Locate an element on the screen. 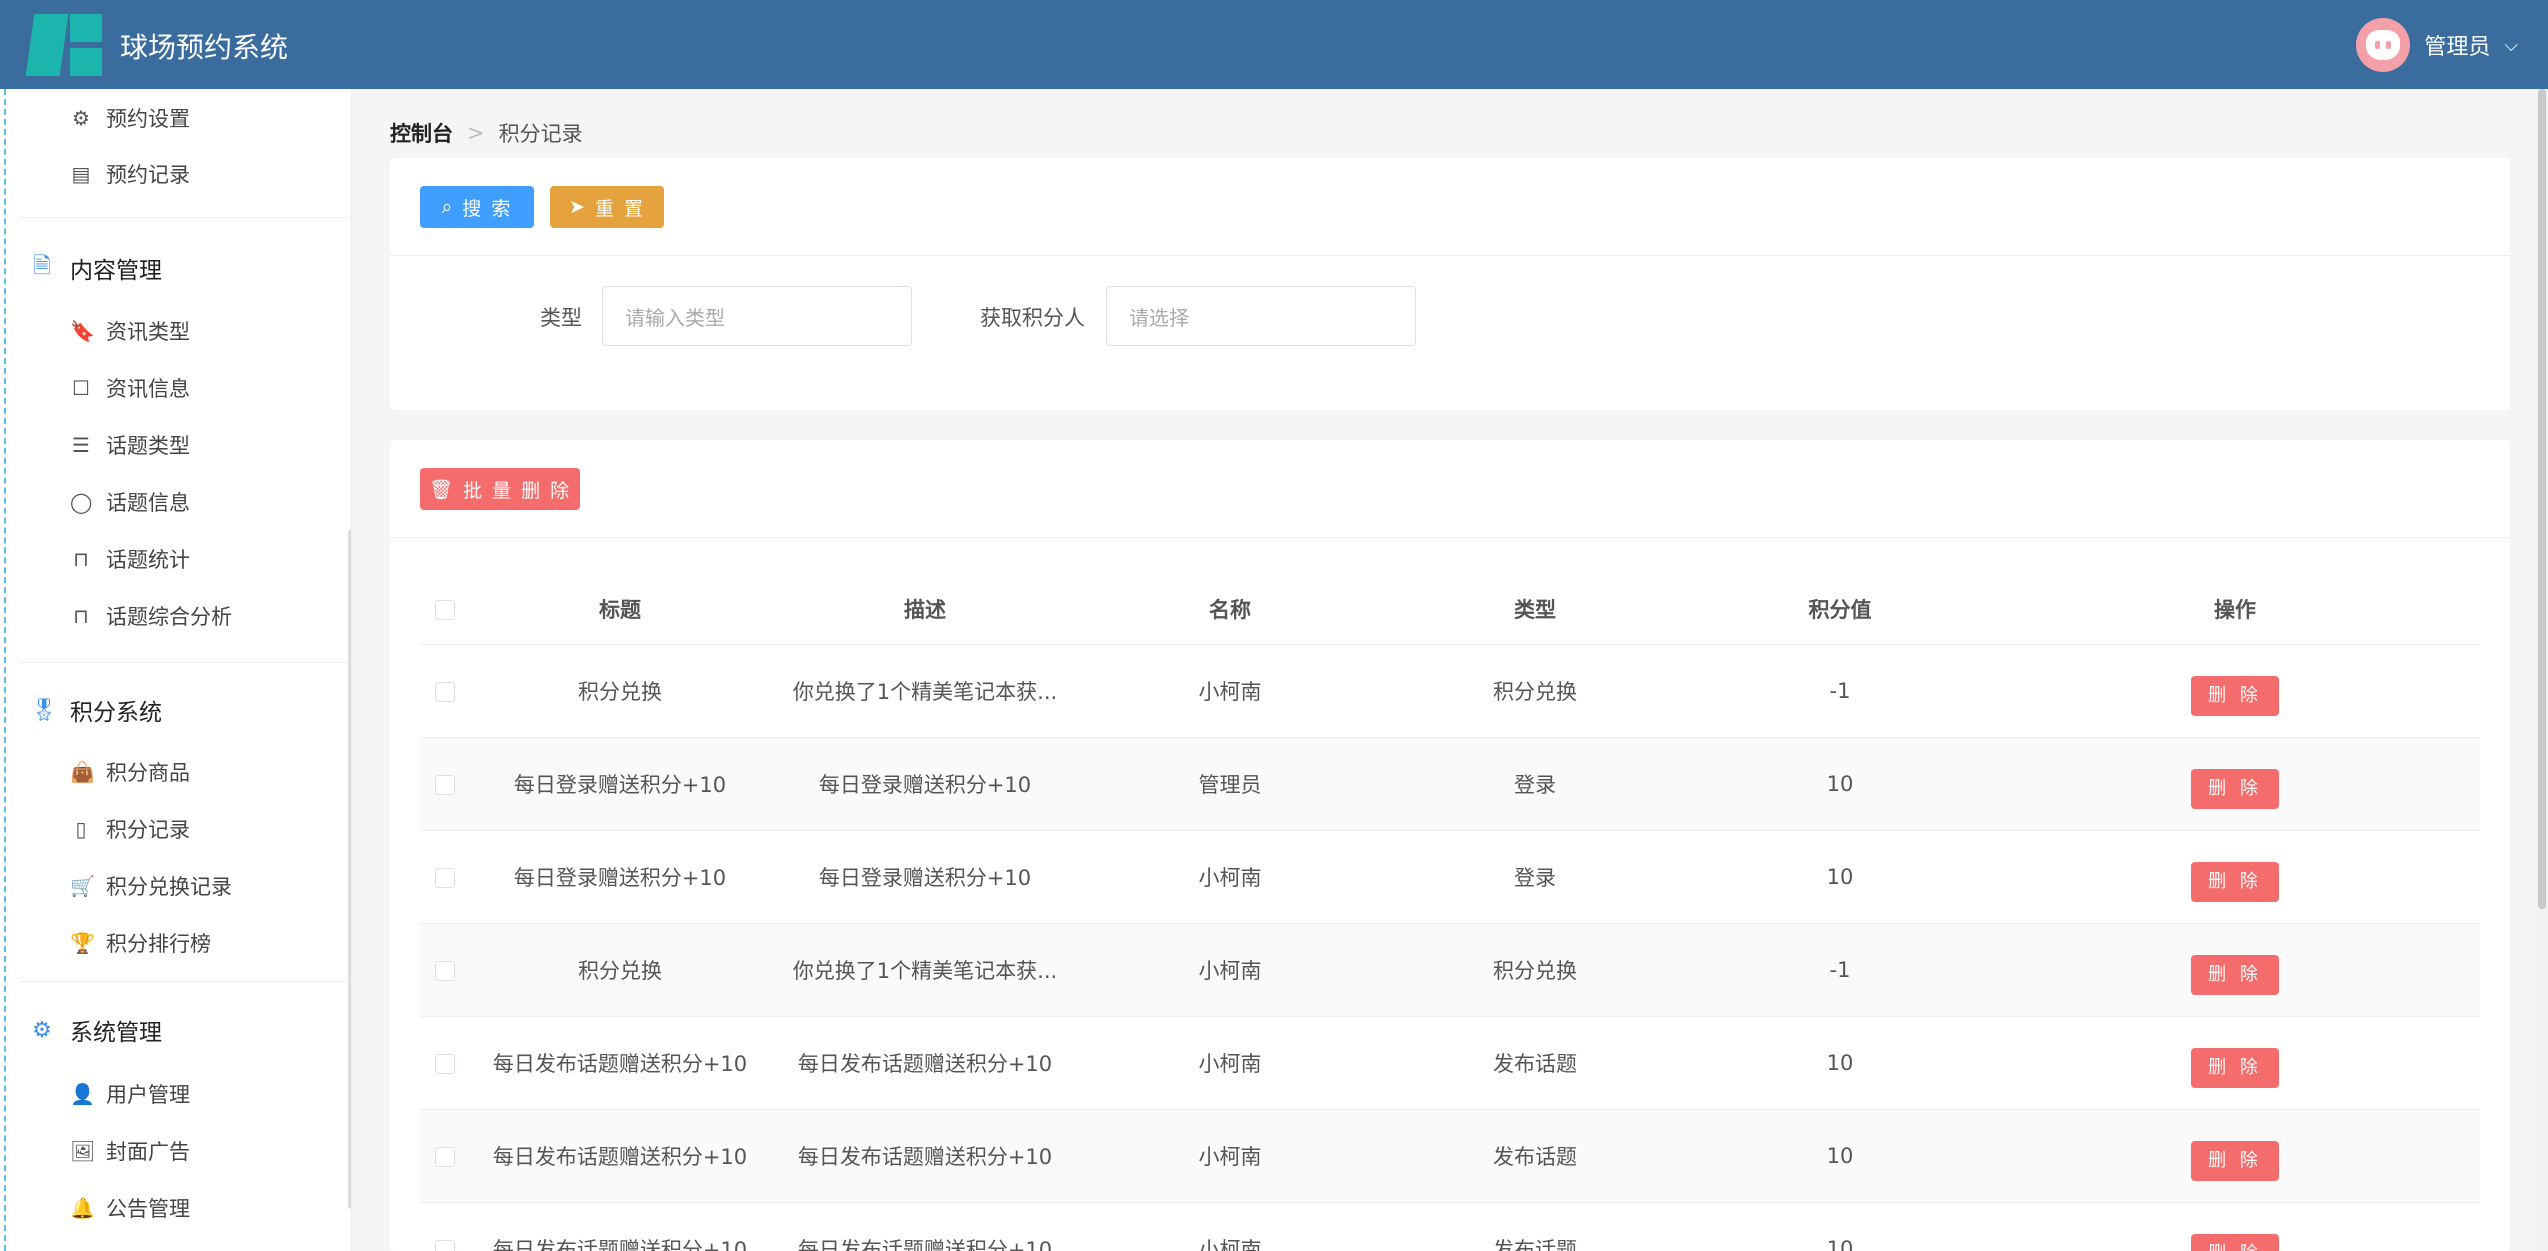 This screenshot has width=2548, height=1251. cell-title: 每日登录赠送积分+10 is located at coordinates (620, 877).